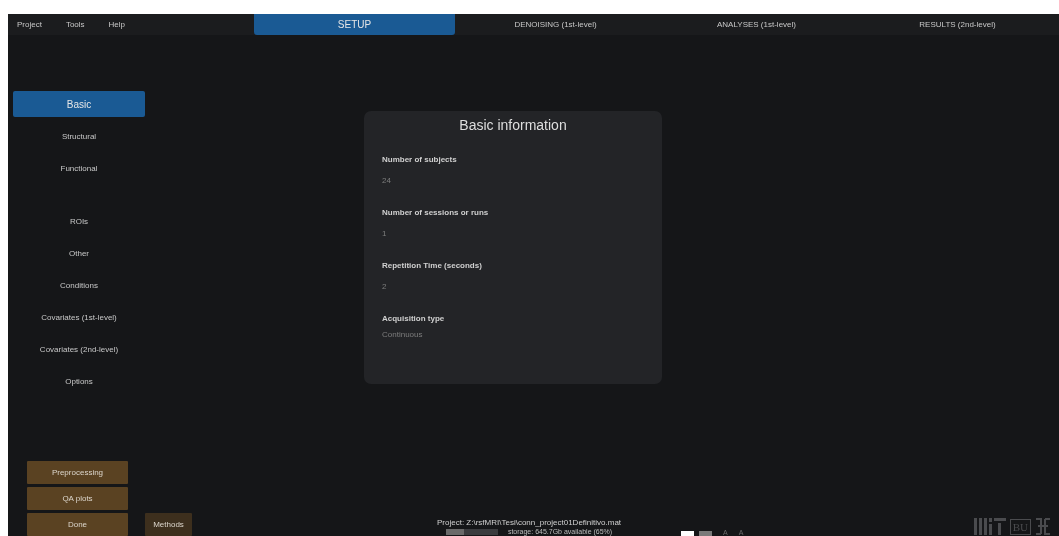  Describe the element at coordinates (79, 349) in the screenshot. I see `sidebar-item: Covariates (2nd-level)` at that location.